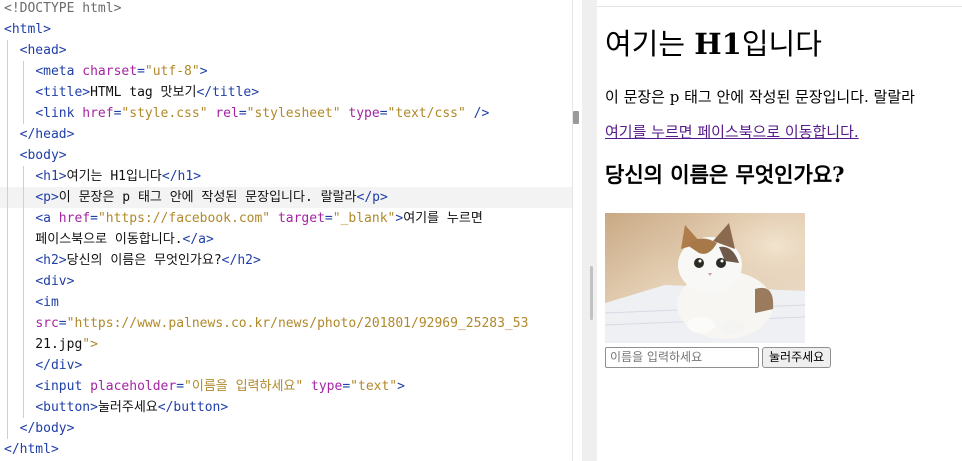 This screenshot has height=461, width=962. I want to click on code-line: <head>, so click(35, 50).